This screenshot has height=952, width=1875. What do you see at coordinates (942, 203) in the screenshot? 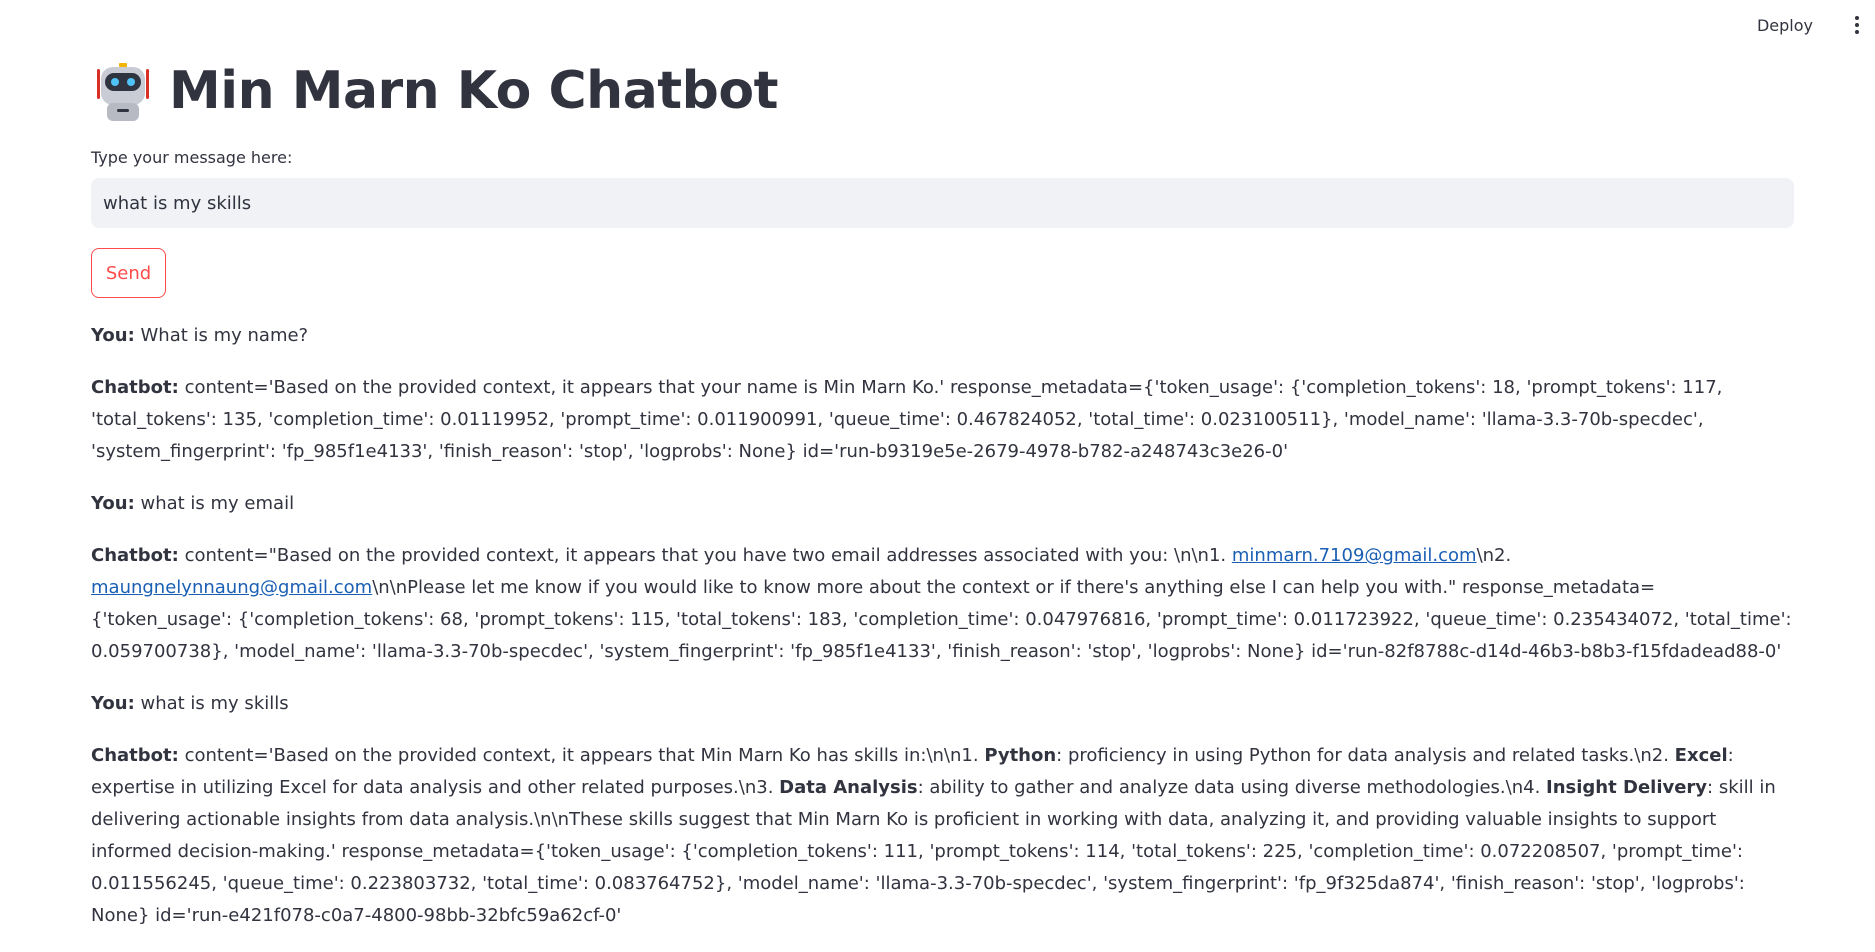
I see `message-input: what is my skills` at bounding box center [942, 203].